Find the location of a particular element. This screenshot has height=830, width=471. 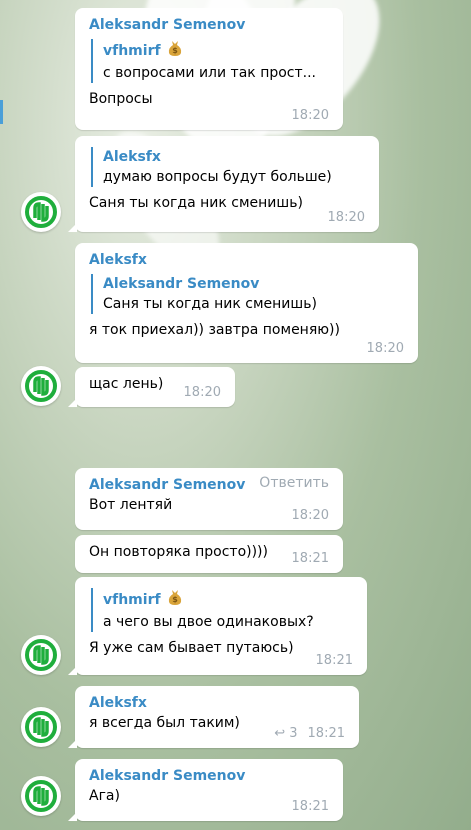

message-bubble: Aleksandr Semenov Ага) 18:21 is located at coordinates (205, 790).